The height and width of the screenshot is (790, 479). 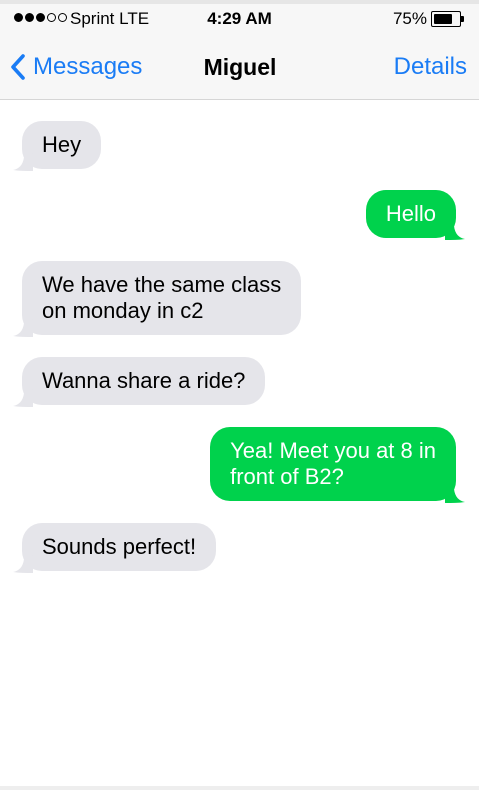 I want to click on chevron-left-icon, so click(x=18, y=67).